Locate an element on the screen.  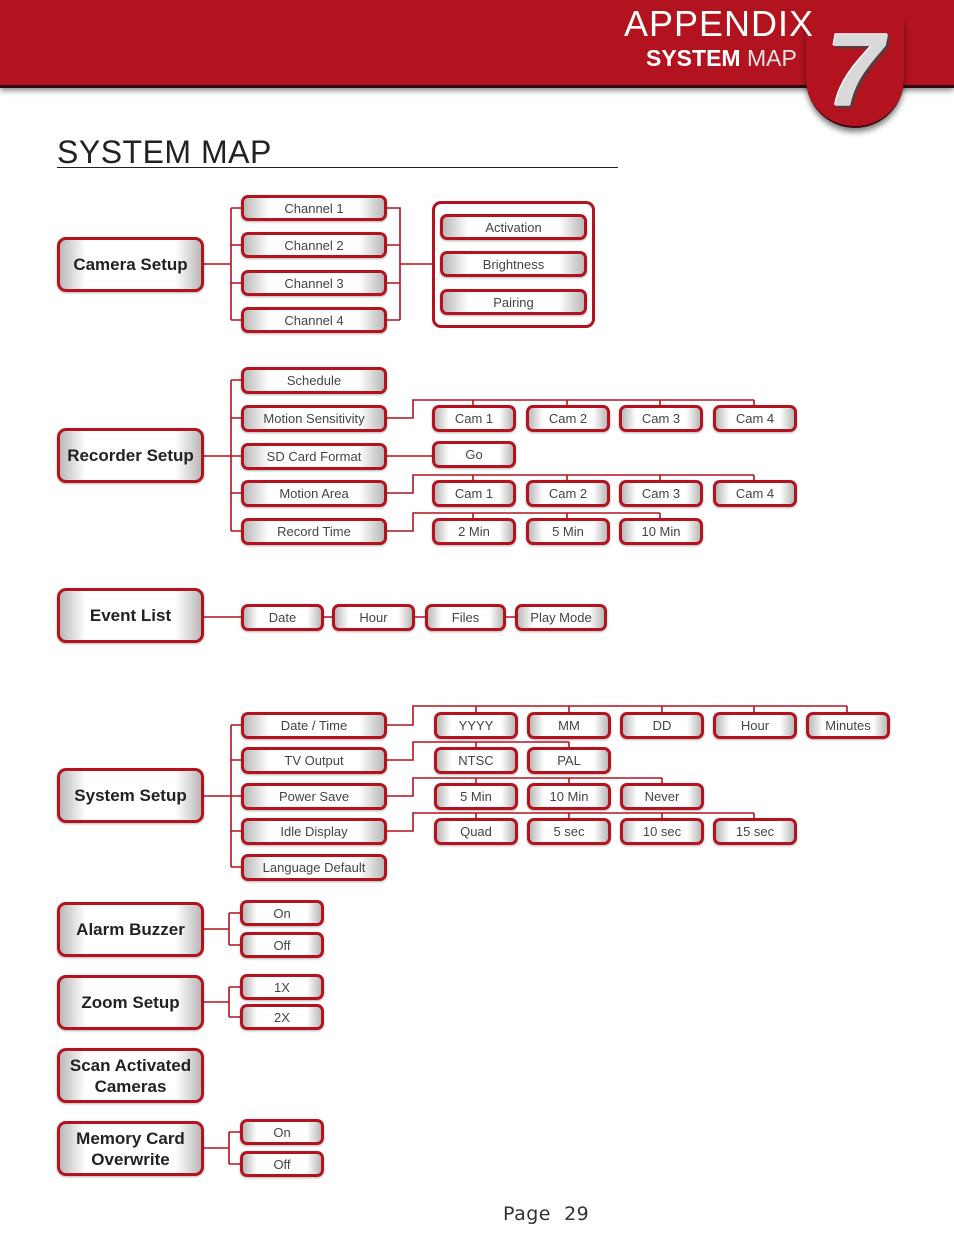
motion-area-cam-1: Cam 1 is located at coordinates (474, 493).